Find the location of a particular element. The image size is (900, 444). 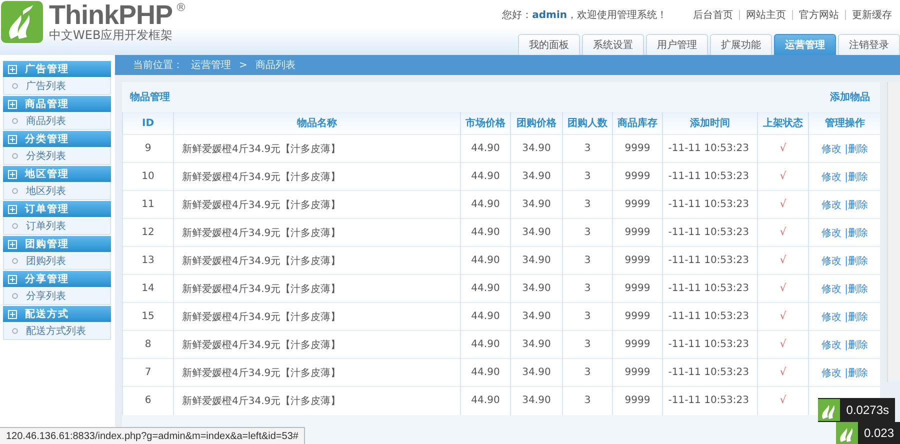

column-header: 团购价格 is located at coordinates (536, 123).